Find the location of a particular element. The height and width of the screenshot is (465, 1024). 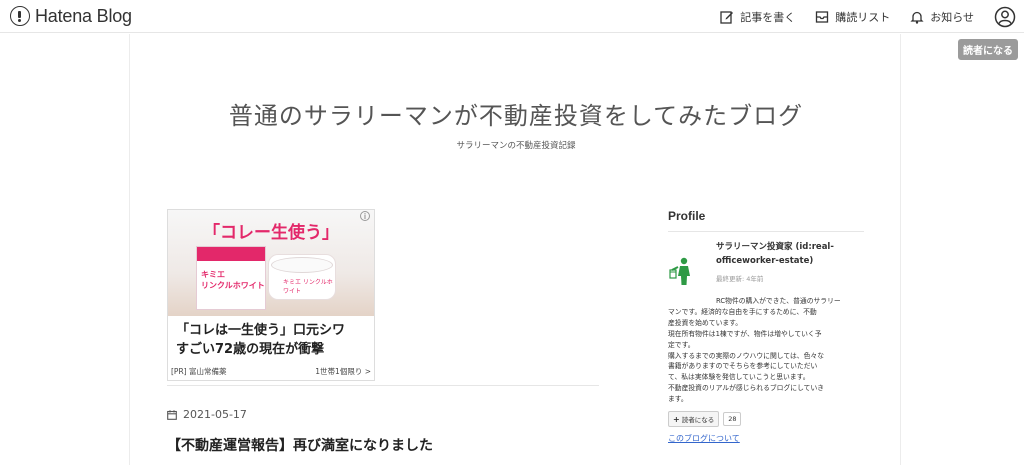

product-box: キミエ リンクルホワイト is located at coordinates (231, 278).